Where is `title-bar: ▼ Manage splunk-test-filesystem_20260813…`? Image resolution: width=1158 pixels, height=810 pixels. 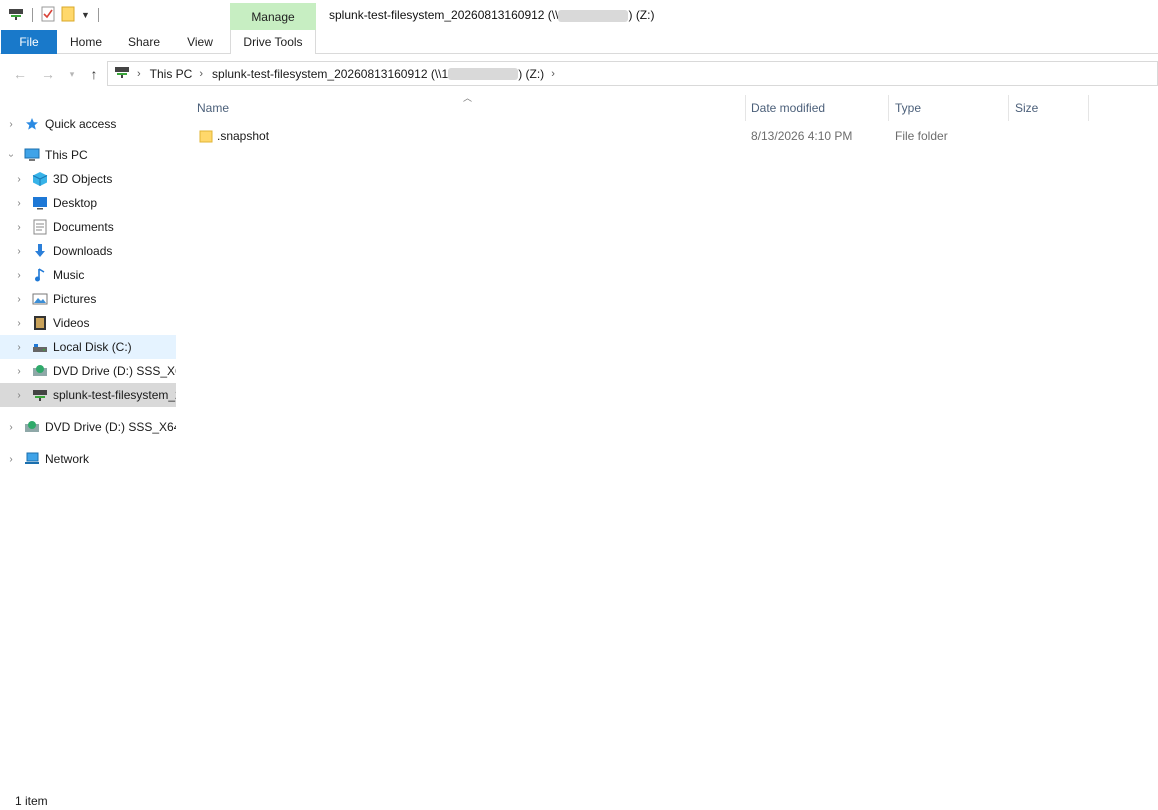
title-bar: ▼ Manage splunk-test-filesystem_20260813… is located at coordinates (579, 15).